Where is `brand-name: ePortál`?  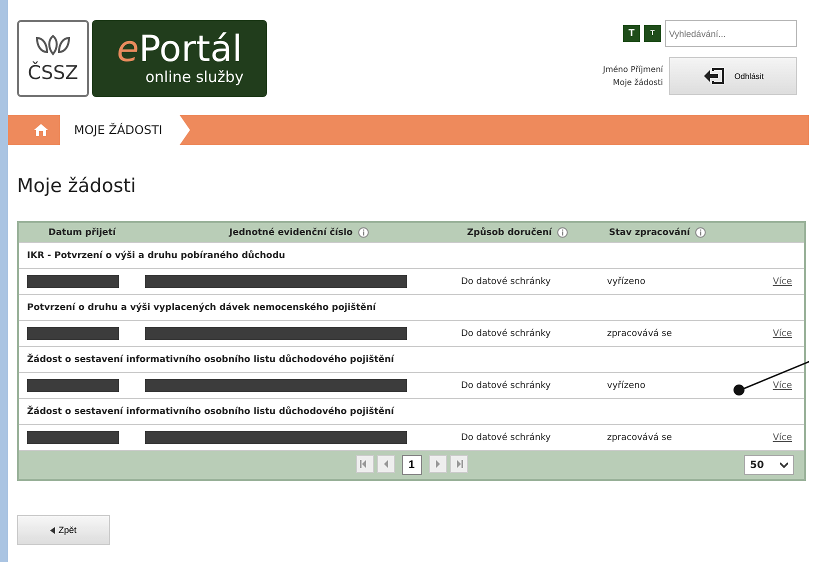
brand-name: ePortál is located at coordinates (179, 50).